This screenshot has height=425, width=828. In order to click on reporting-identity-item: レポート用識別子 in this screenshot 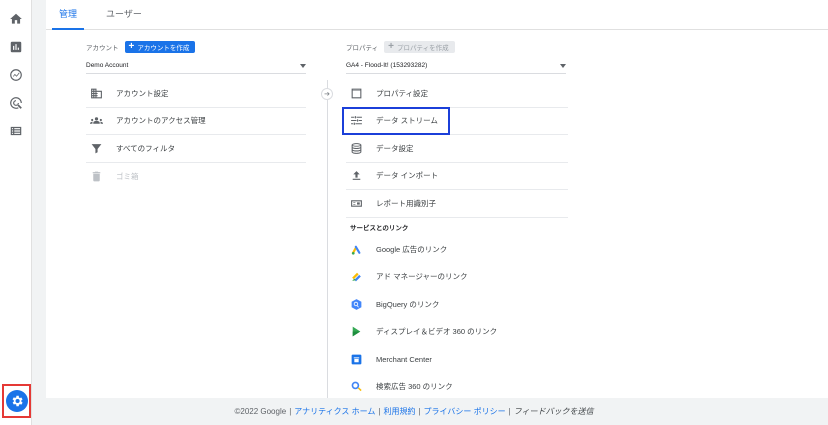, I will do `click(457, 204)`.